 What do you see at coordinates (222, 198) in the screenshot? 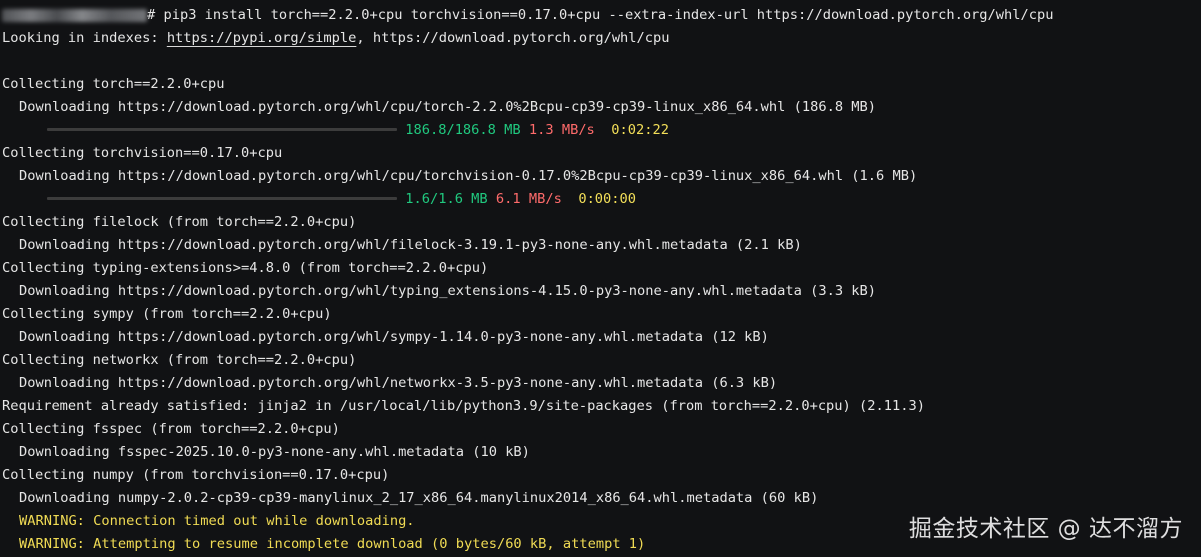
I see `torchvision-progress-bar` at bounding box center [222, 198].